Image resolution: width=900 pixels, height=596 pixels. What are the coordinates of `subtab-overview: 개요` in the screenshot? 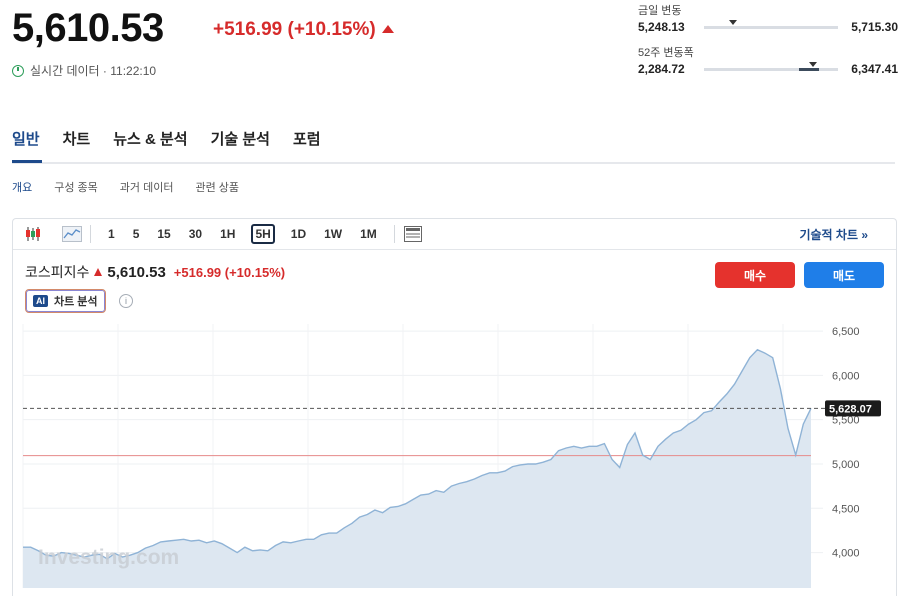 It's located at (22, 187).